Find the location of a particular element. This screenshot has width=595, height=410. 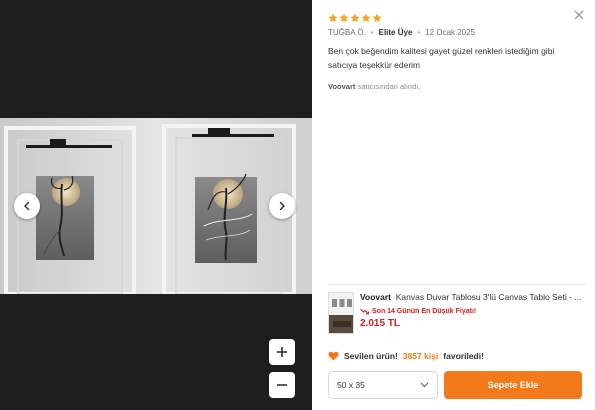

previous-image-button is located at coordinates (27, 206).